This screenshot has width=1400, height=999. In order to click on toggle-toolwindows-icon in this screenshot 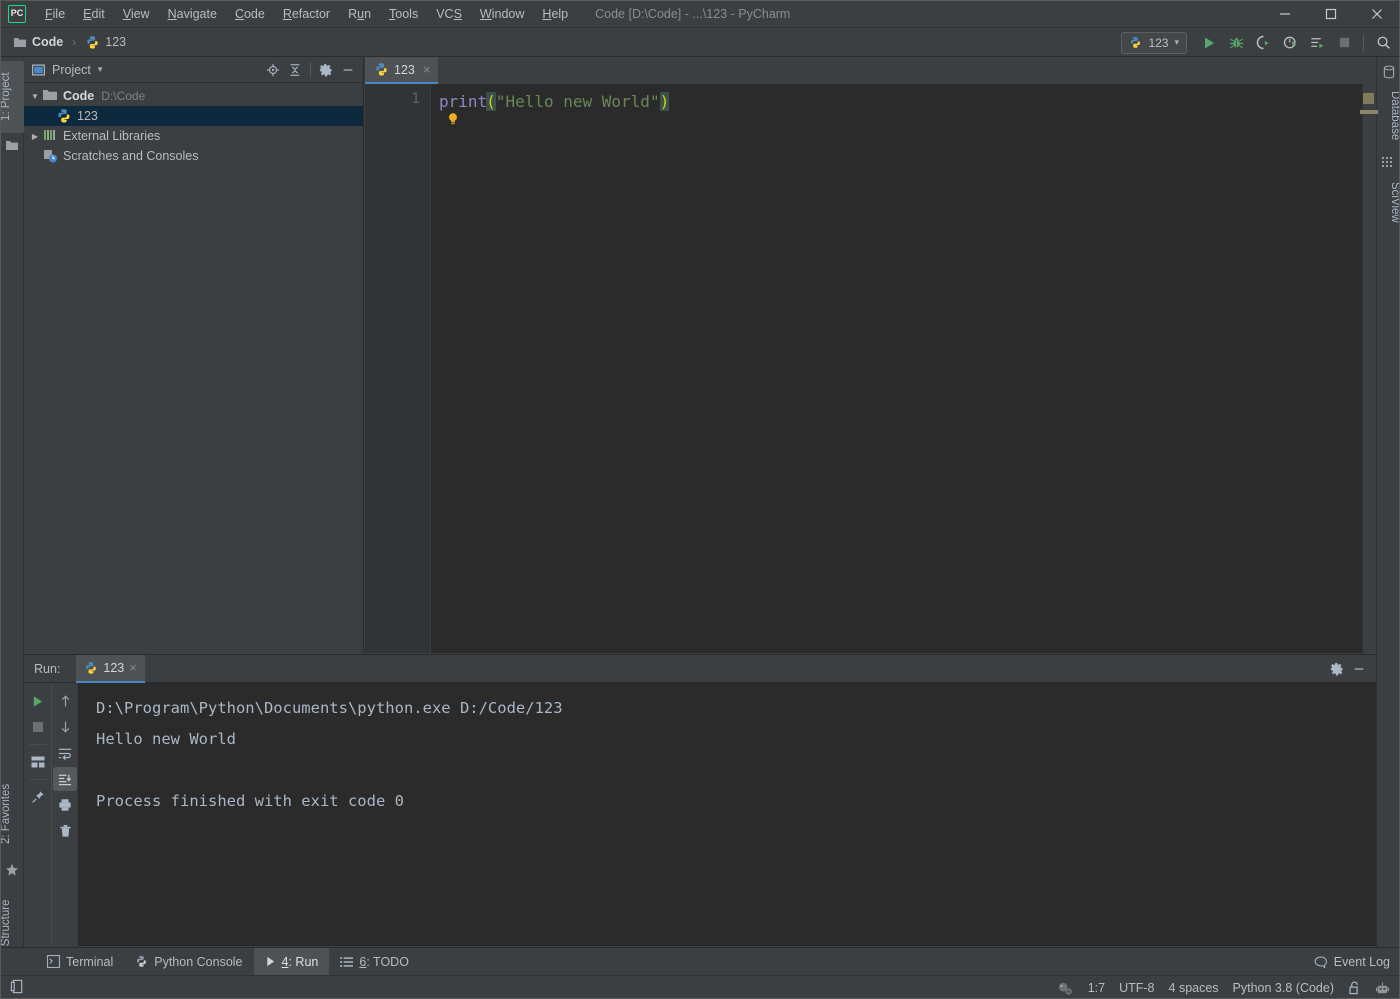, I will do `click(17, 988)`.